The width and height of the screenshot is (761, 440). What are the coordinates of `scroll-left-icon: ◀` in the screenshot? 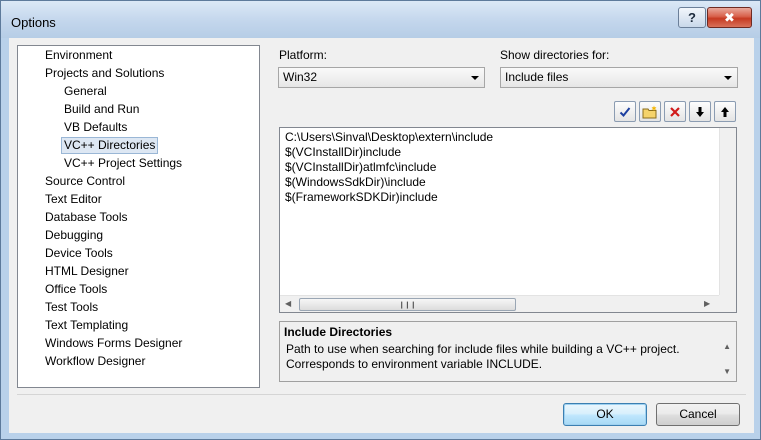 It's located at (288, 303).